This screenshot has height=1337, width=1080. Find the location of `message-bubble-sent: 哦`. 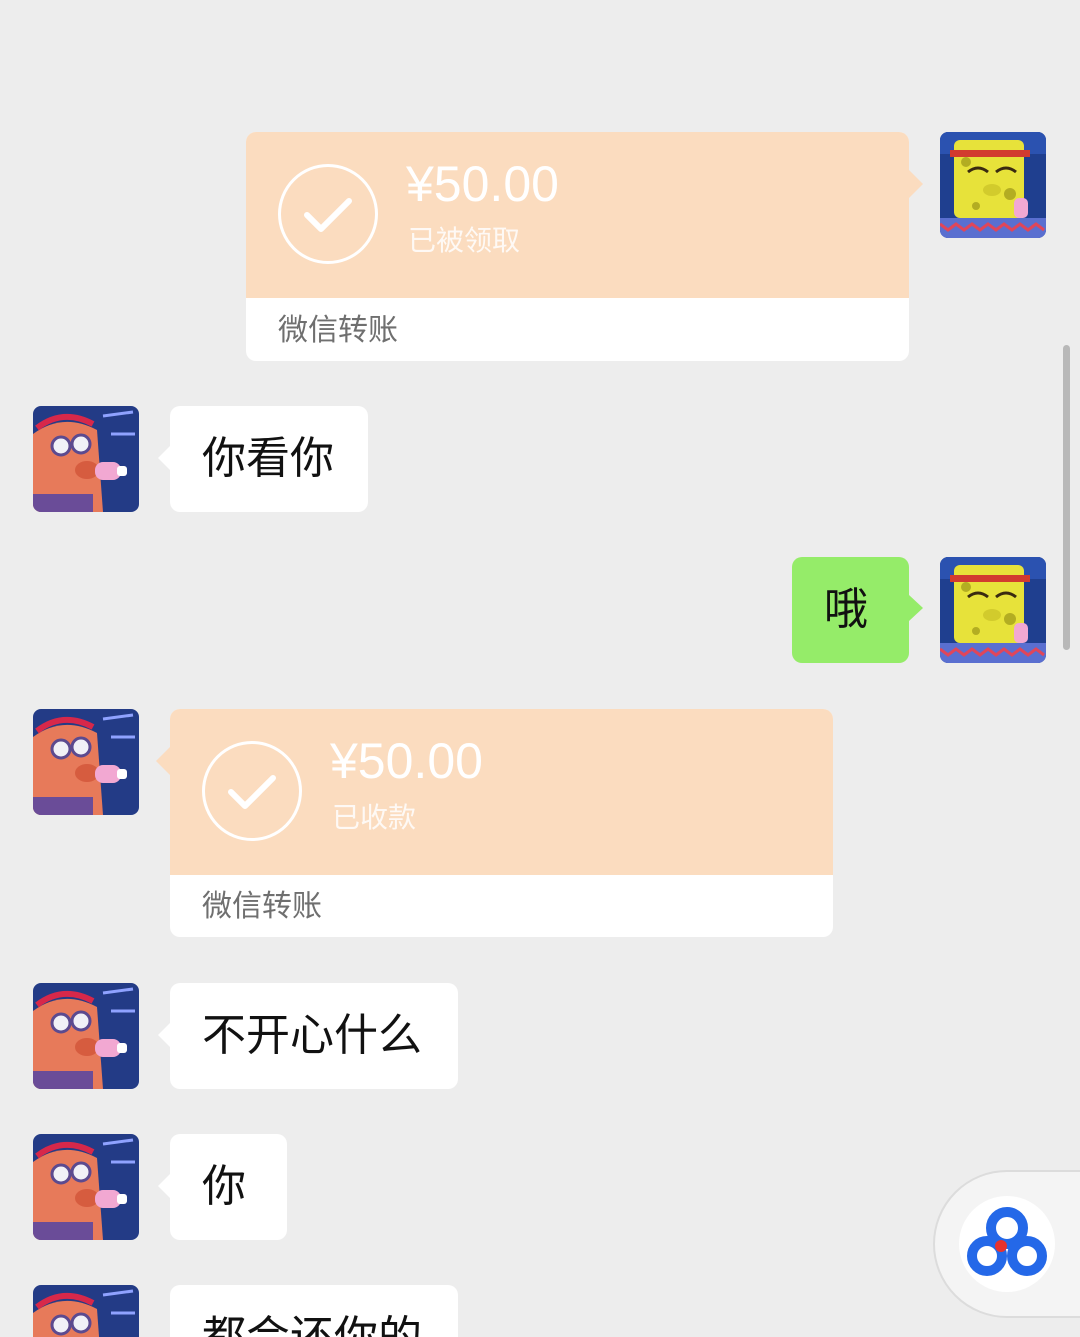

message-bubble-sent: 哦 is located at coordinates (857, 610).